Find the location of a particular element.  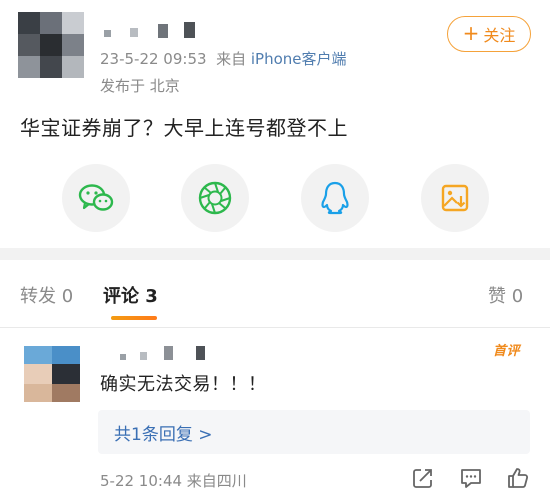

section-separator is located at coordinates (275, 254).